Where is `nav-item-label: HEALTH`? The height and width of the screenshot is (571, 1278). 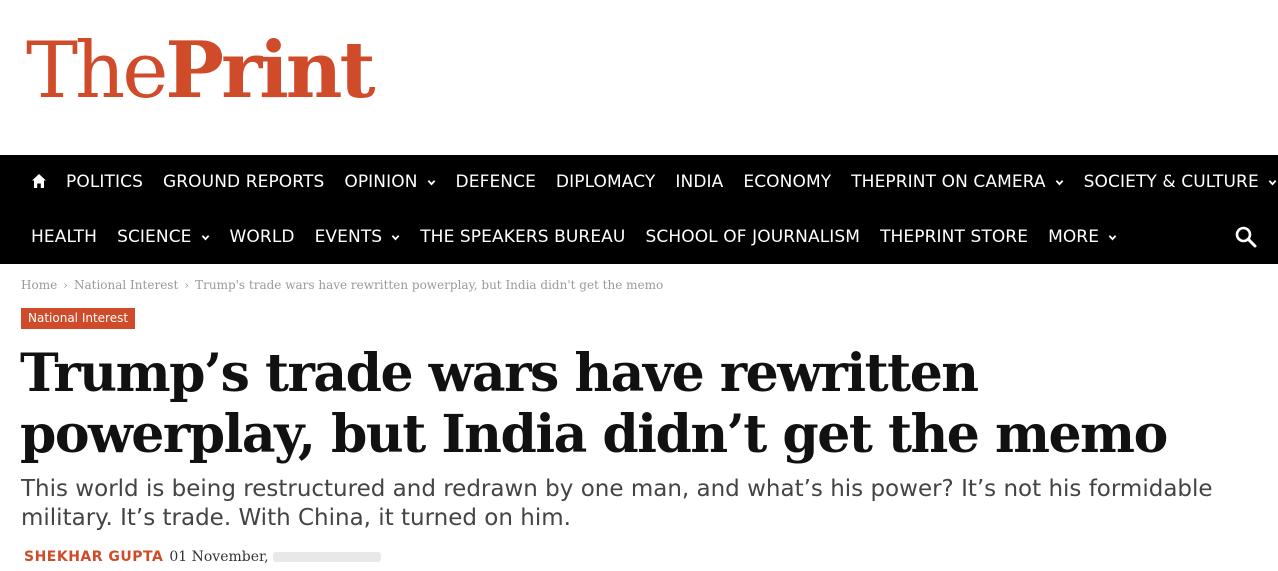 nav-item-label: HEALTH is located at coordinates (64, 237).